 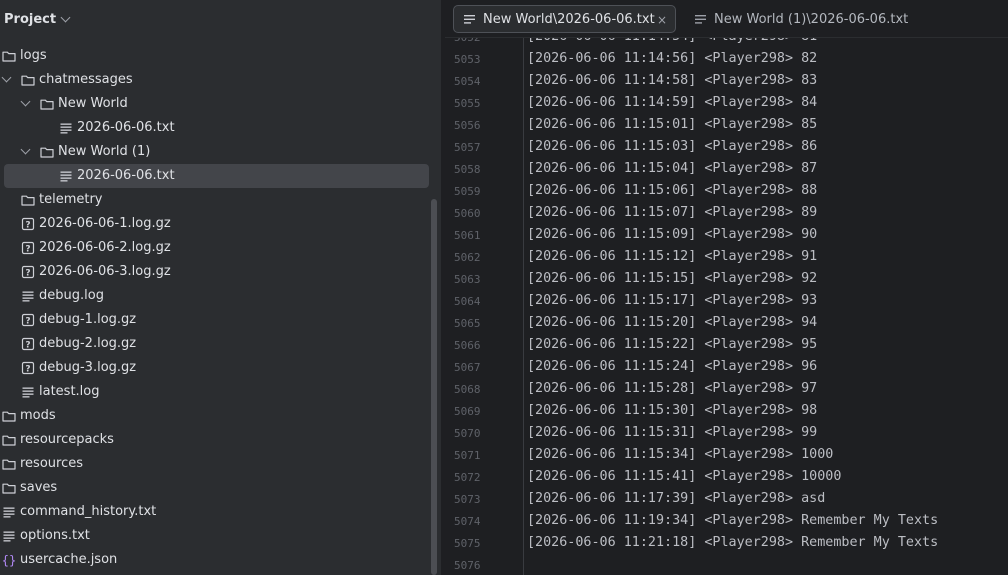 I want to click on line-text: [2026-06-06 11:15:12] <Player298> 91, so click(x=672, y=256).